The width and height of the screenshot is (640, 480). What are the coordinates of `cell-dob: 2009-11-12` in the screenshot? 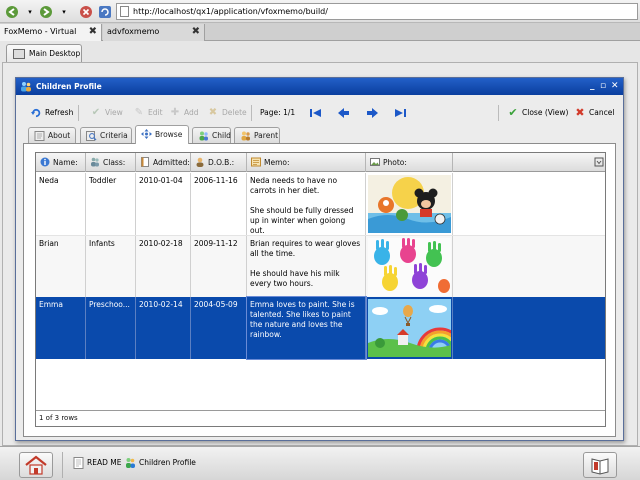 It's located at (219, 266).